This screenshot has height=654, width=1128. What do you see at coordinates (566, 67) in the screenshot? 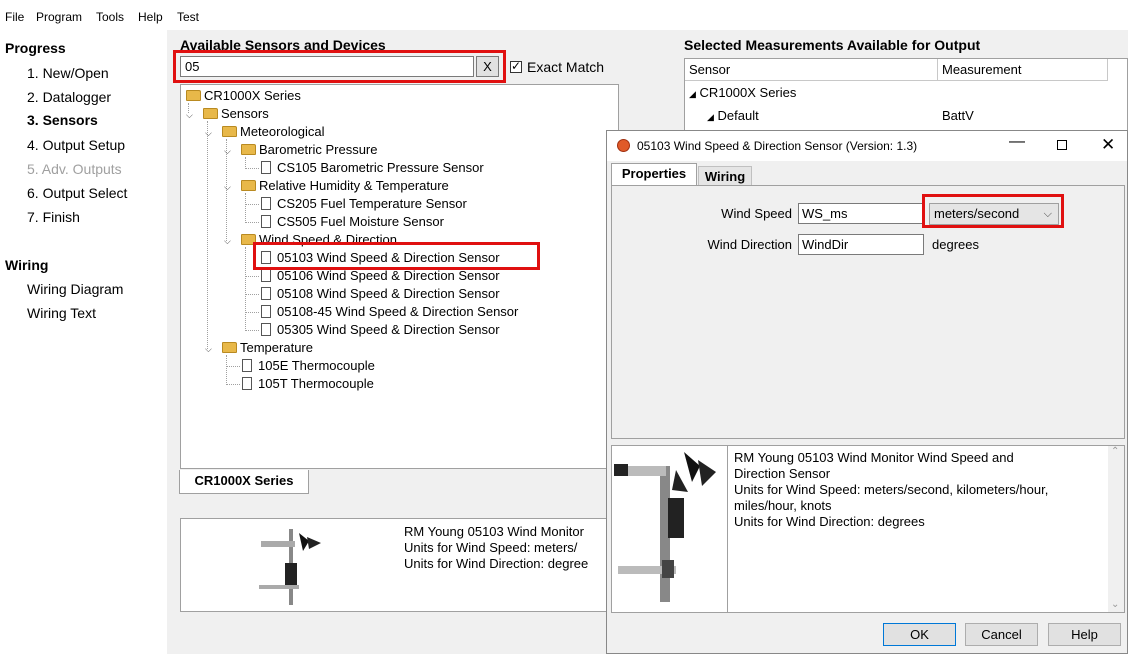
I see `exact-match-label: Exact Match` at bounding box center [566, 67].